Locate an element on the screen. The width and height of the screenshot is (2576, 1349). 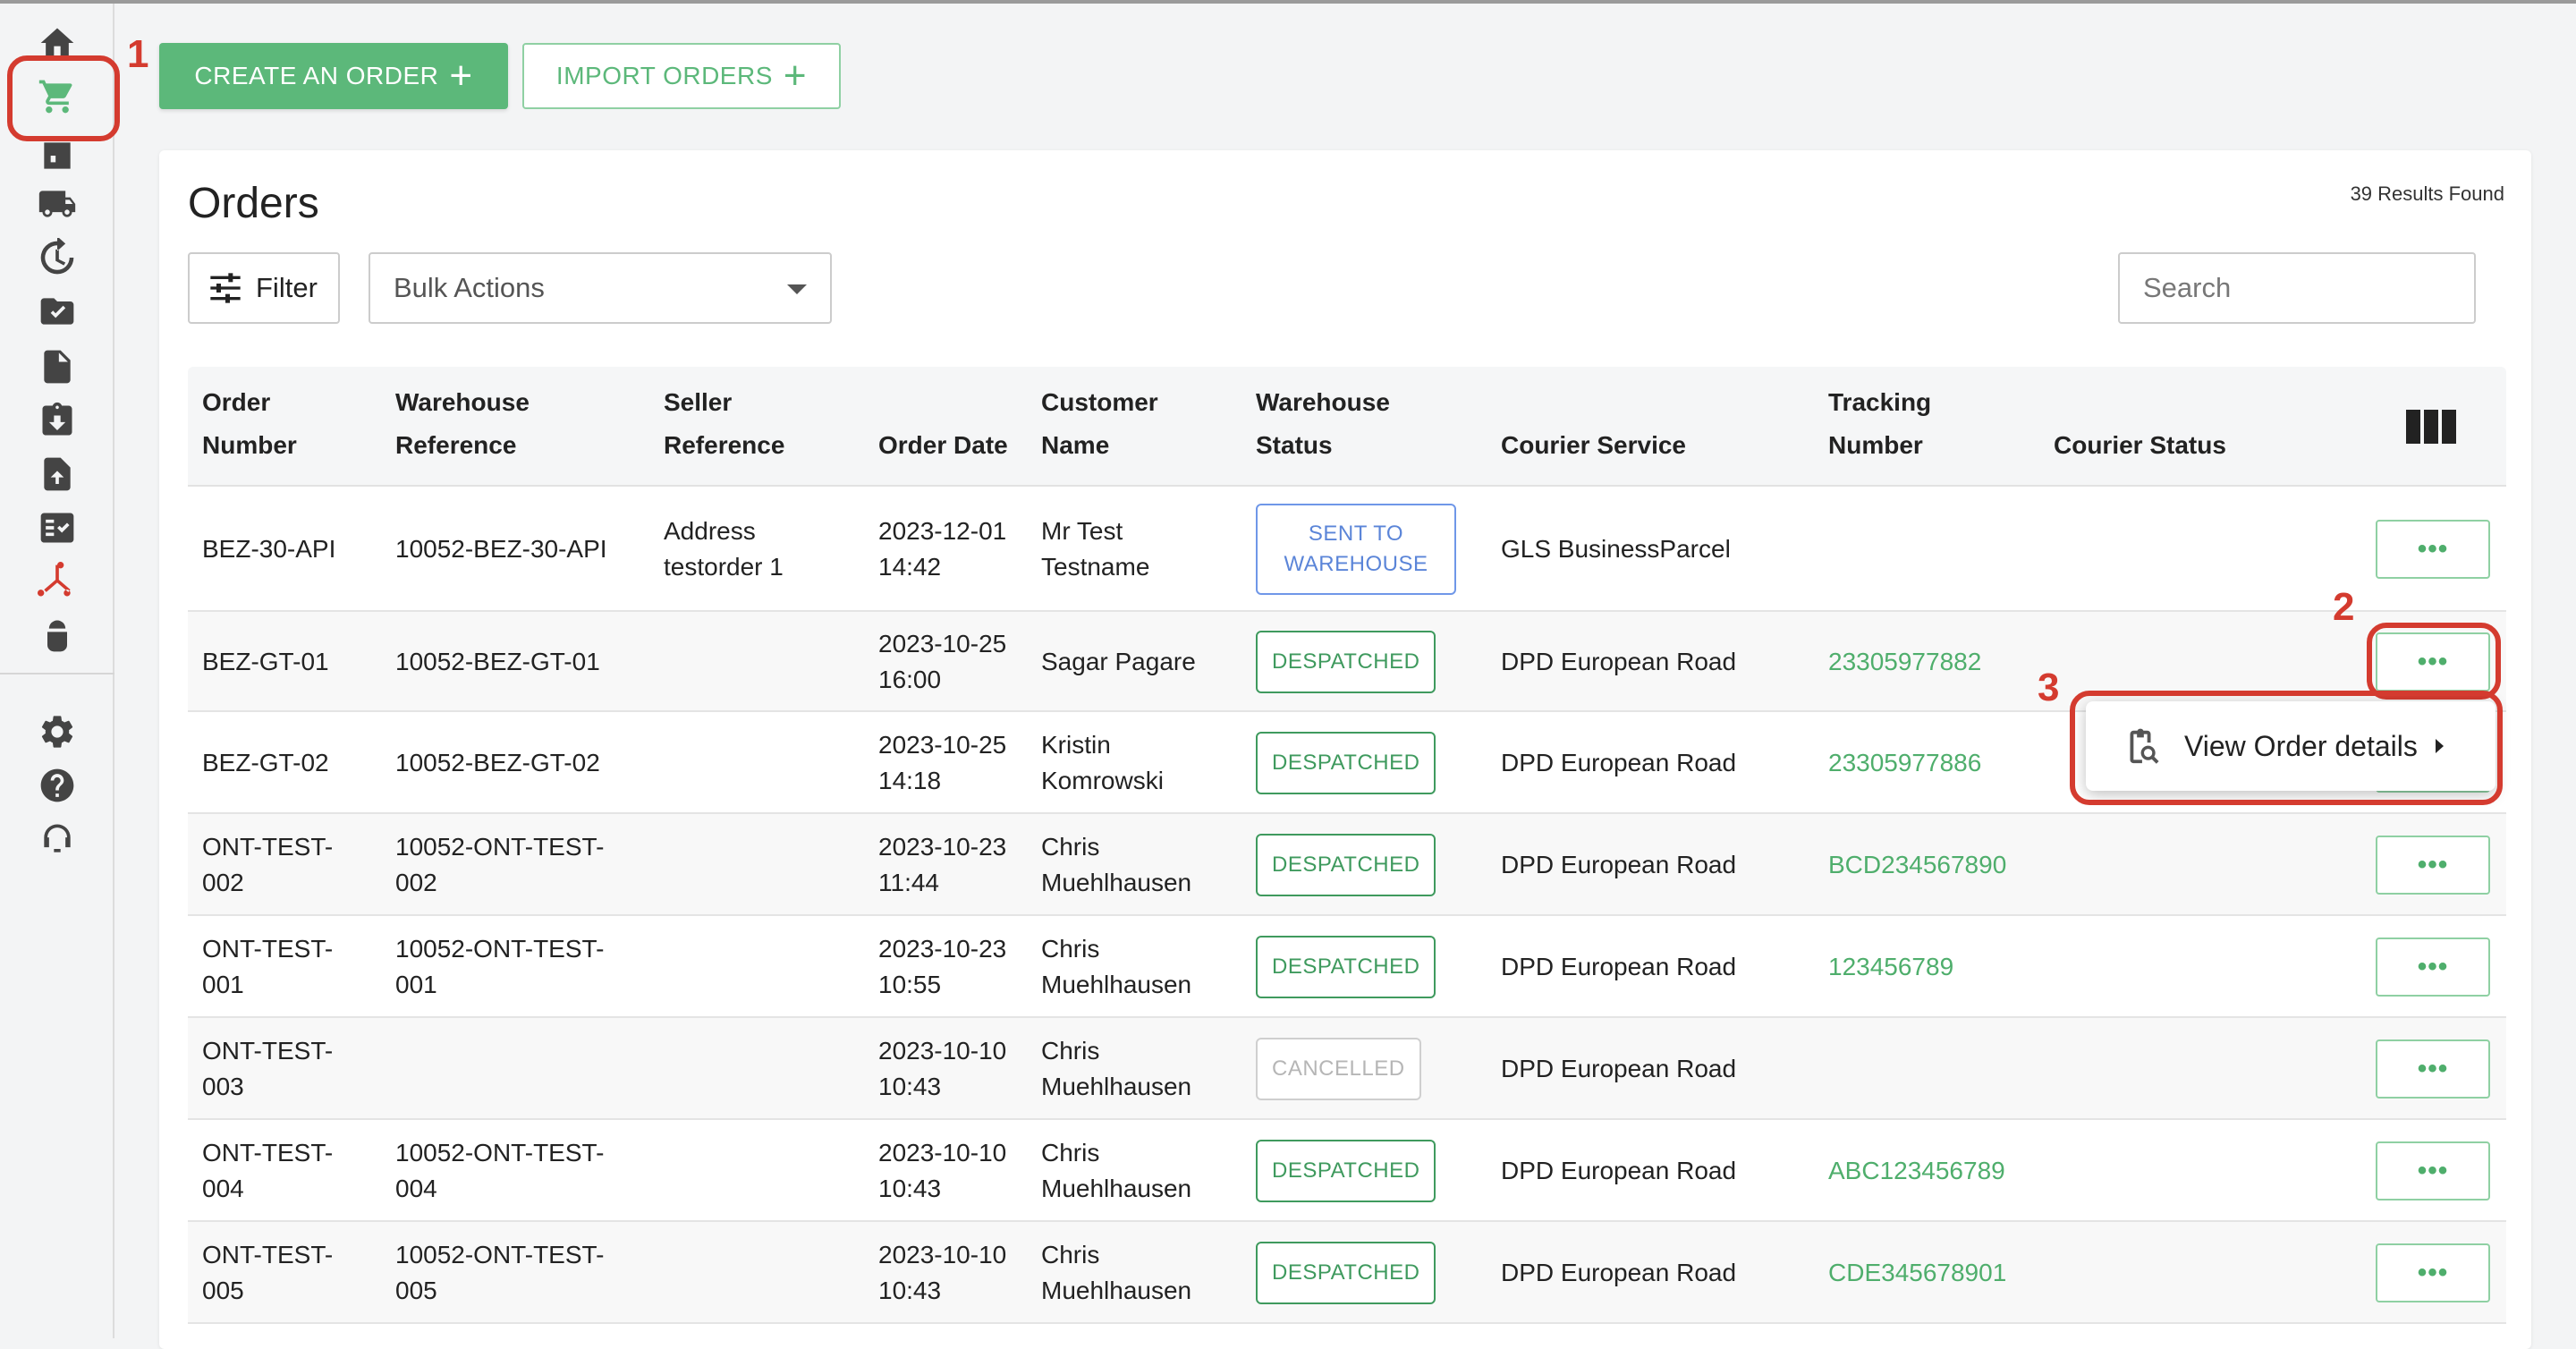
returns-icon is located at coordinates (57, 257).